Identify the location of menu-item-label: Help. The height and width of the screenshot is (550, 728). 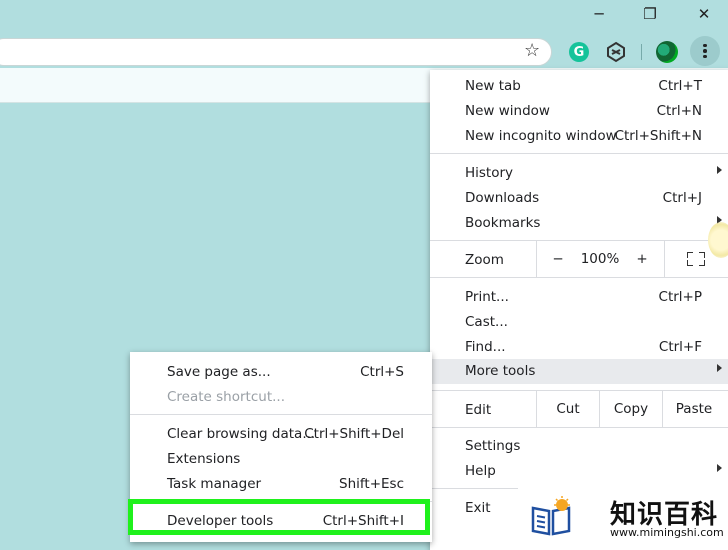
(480, 471).